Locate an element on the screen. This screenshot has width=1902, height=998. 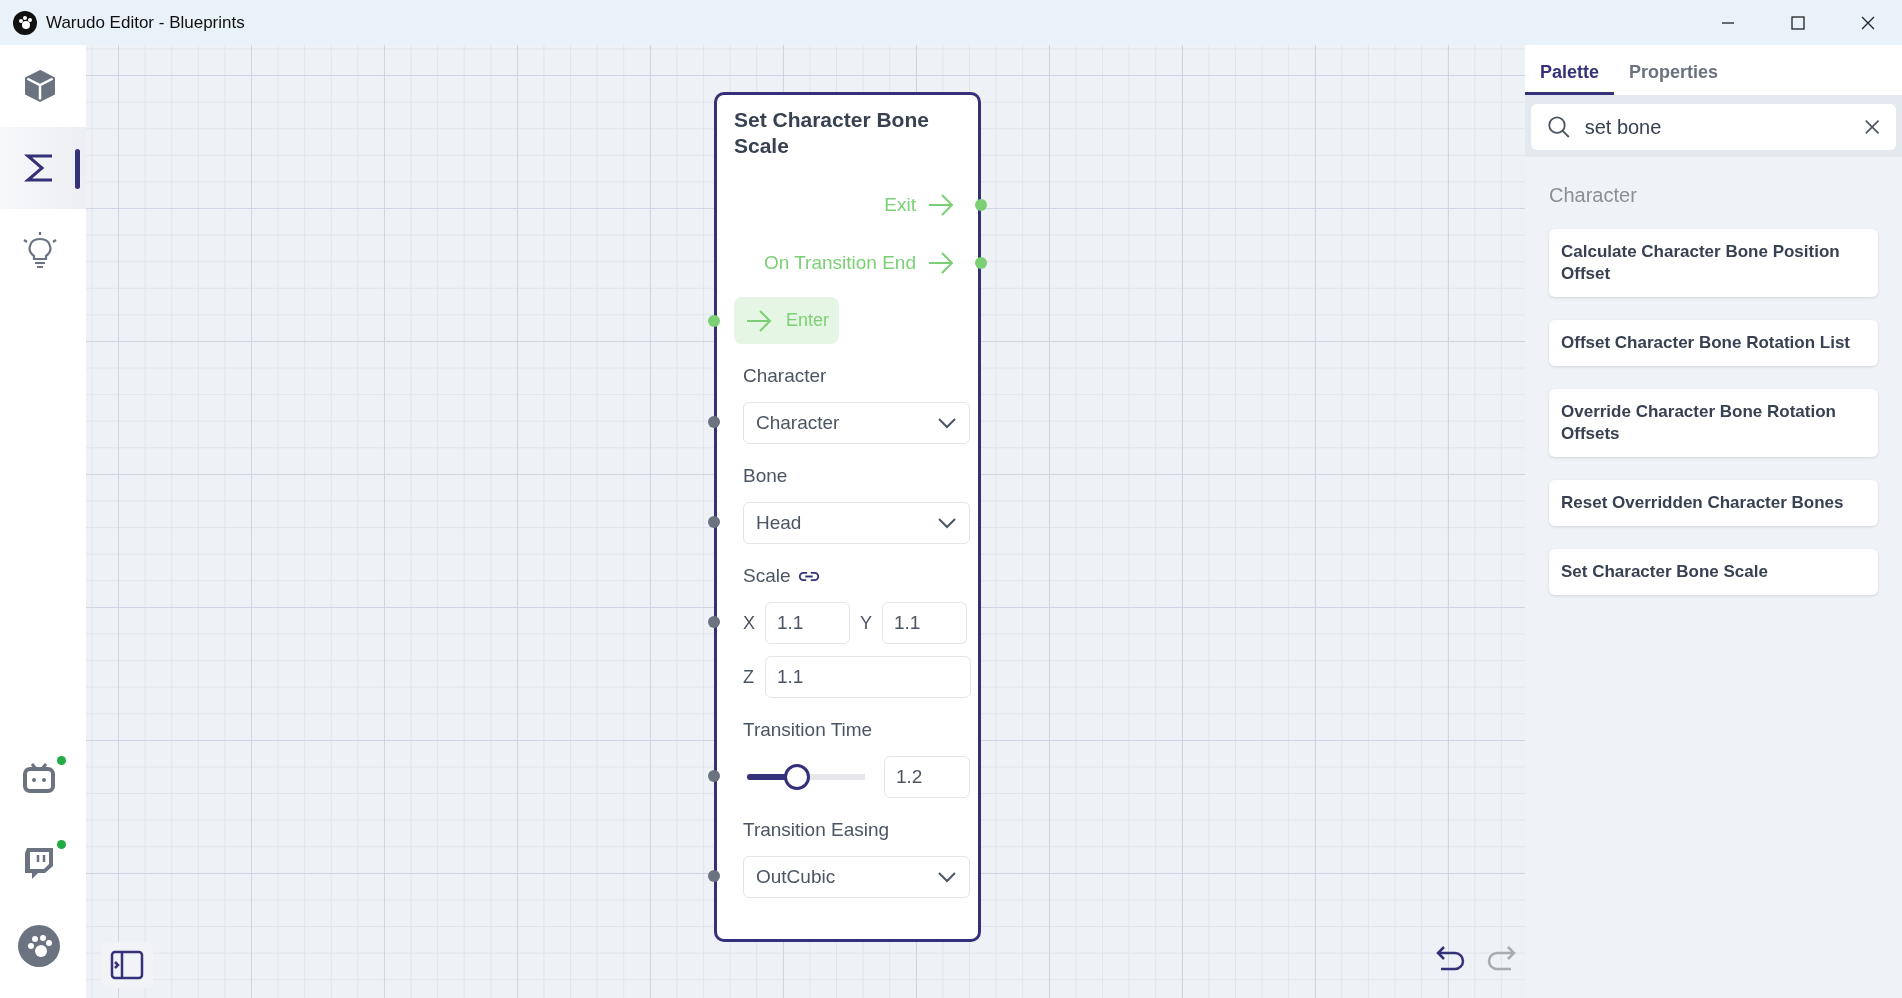
close-icon is located at coordinates (1868, 22).